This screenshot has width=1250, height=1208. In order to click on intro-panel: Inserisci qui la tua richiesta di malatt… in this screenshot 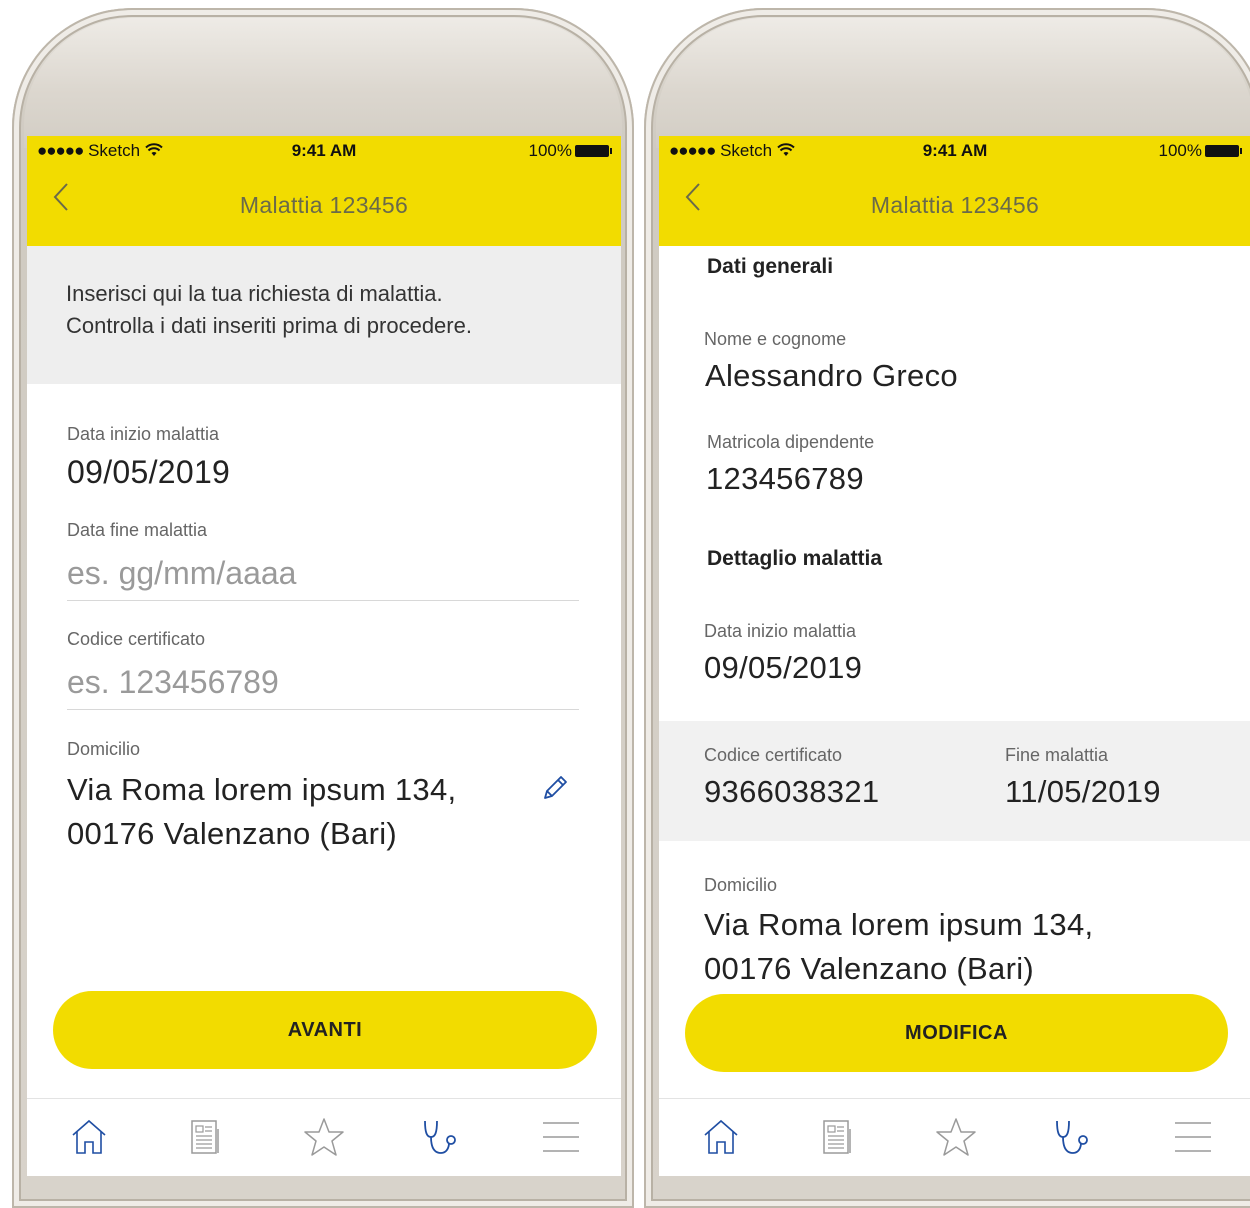, I will do `click(324, 315)`.